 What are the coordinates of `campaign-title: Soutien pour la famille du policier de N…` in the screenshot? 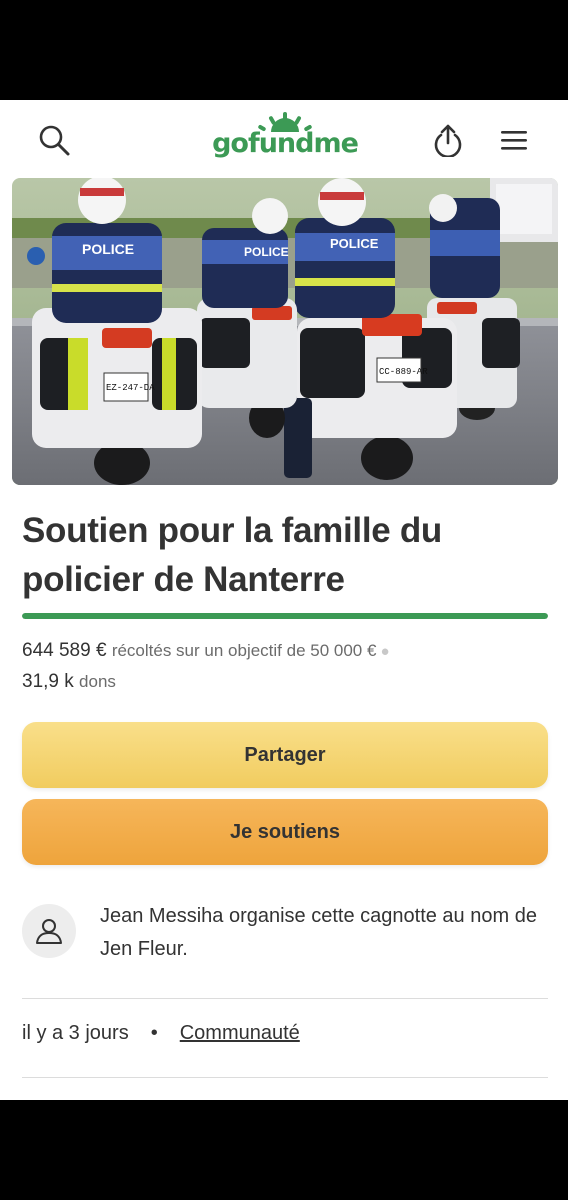 It's located at (232, 555).